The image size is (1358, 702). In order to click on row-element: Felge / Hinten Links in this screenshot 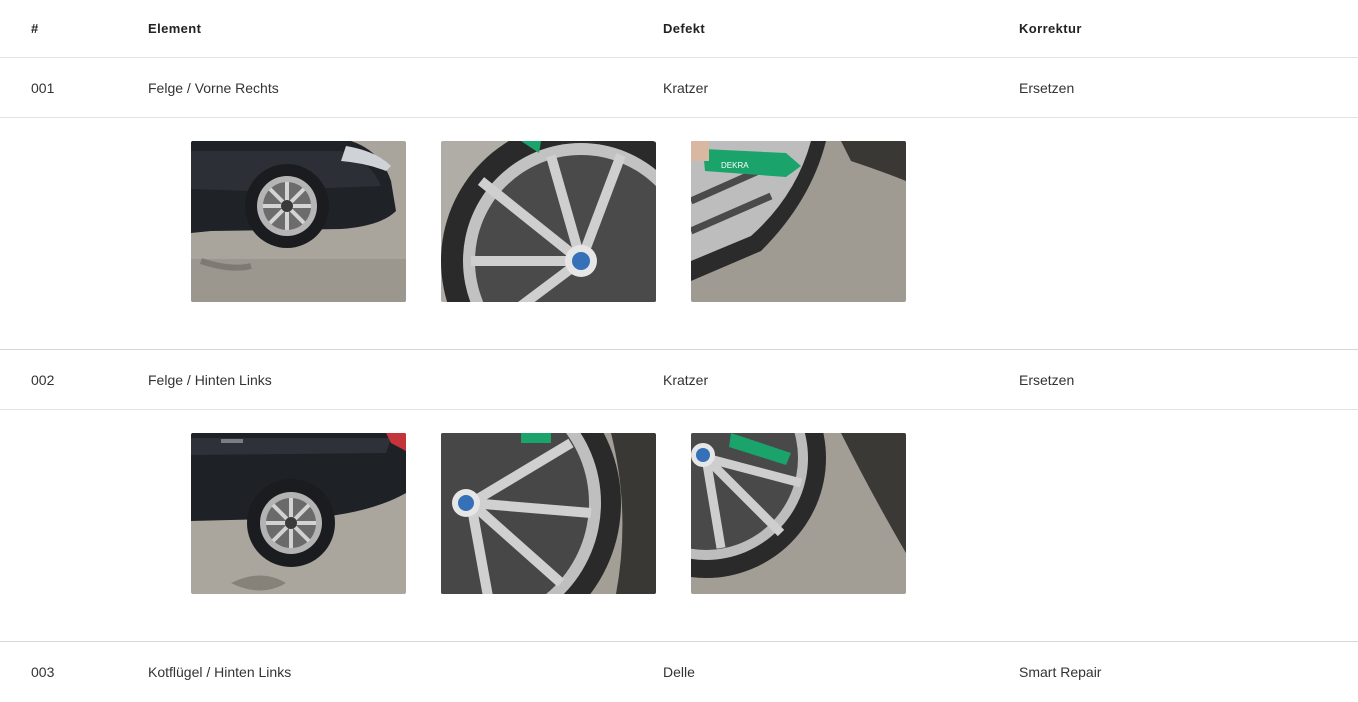, I will do `click(210, 379)`.